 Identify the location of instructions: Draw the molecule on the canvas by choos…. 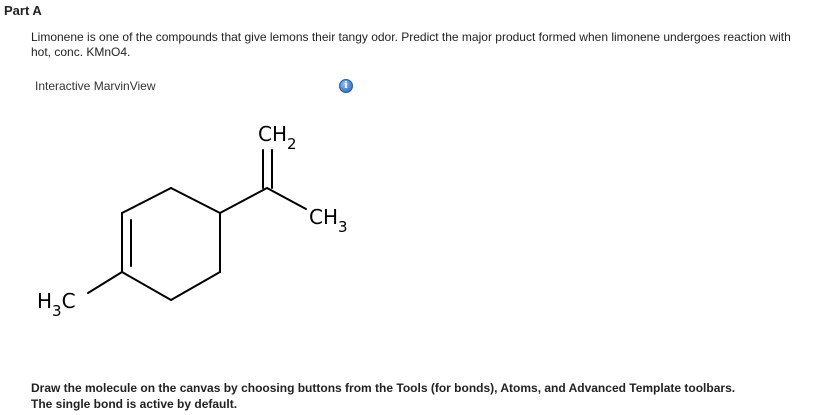
(426, 396).